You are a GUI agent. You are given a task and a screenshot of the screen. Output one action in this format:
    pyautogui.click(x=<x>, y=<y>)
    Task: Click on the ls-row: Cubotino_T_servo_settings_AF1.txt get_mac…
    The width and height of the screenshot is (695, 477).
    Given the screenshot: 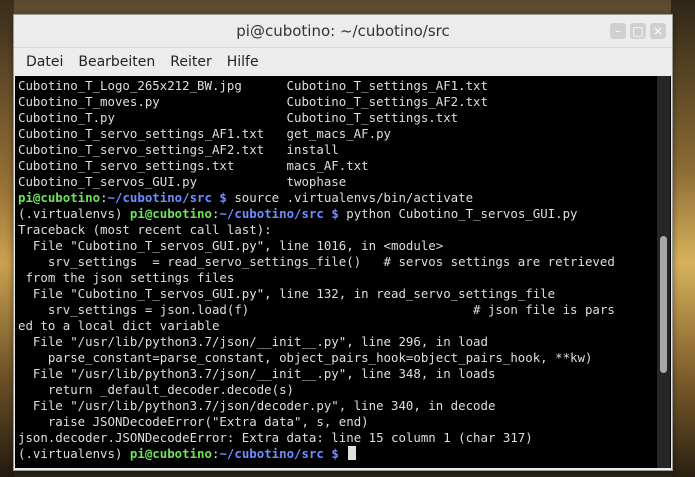 What is the action you would take?
    pyautogui.click(x=336, y=134)
    